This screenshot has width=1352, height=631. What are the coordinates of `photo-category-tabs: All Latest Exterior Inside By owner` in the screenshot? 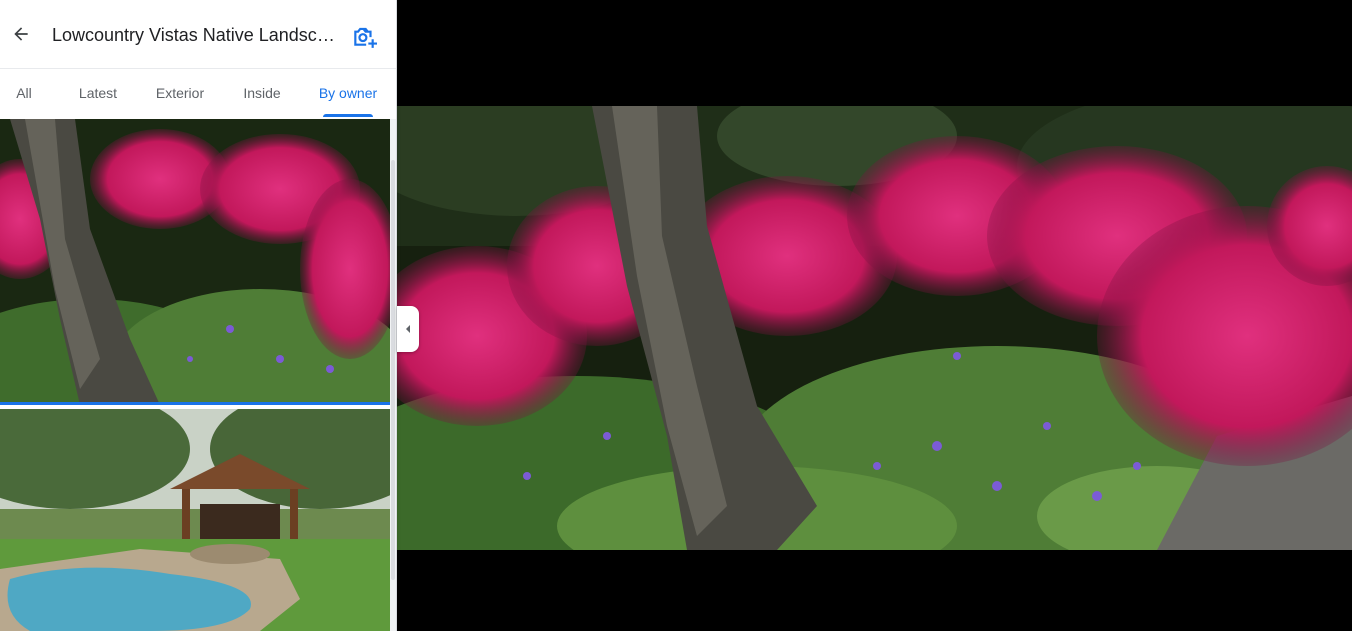 It's located at (198, 93).